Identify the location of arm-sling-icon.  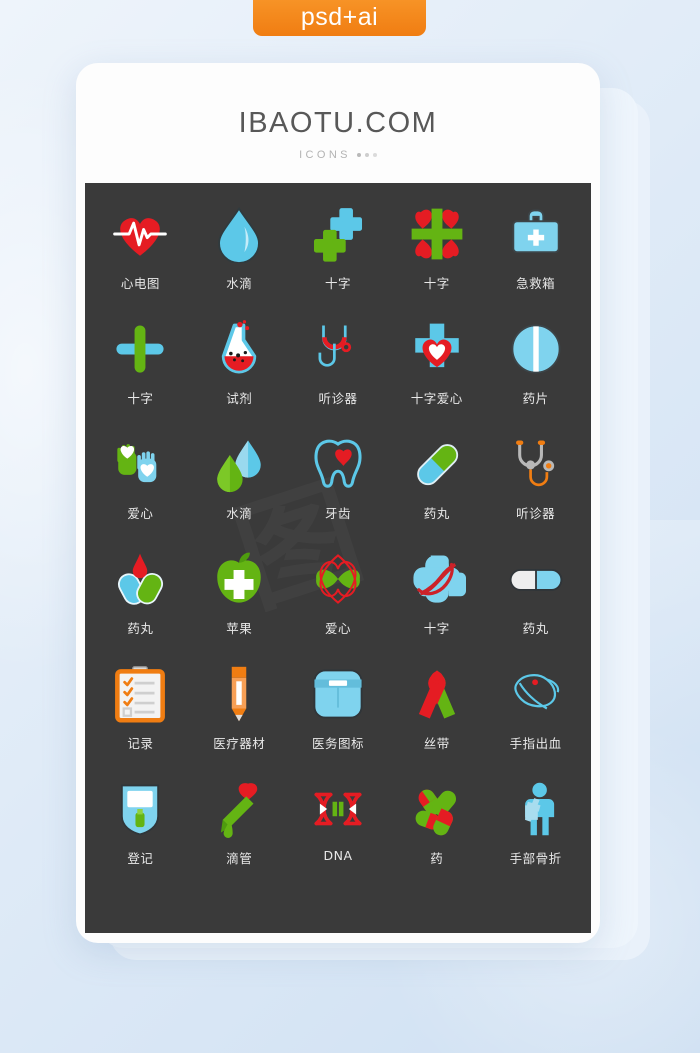
(536, 809).